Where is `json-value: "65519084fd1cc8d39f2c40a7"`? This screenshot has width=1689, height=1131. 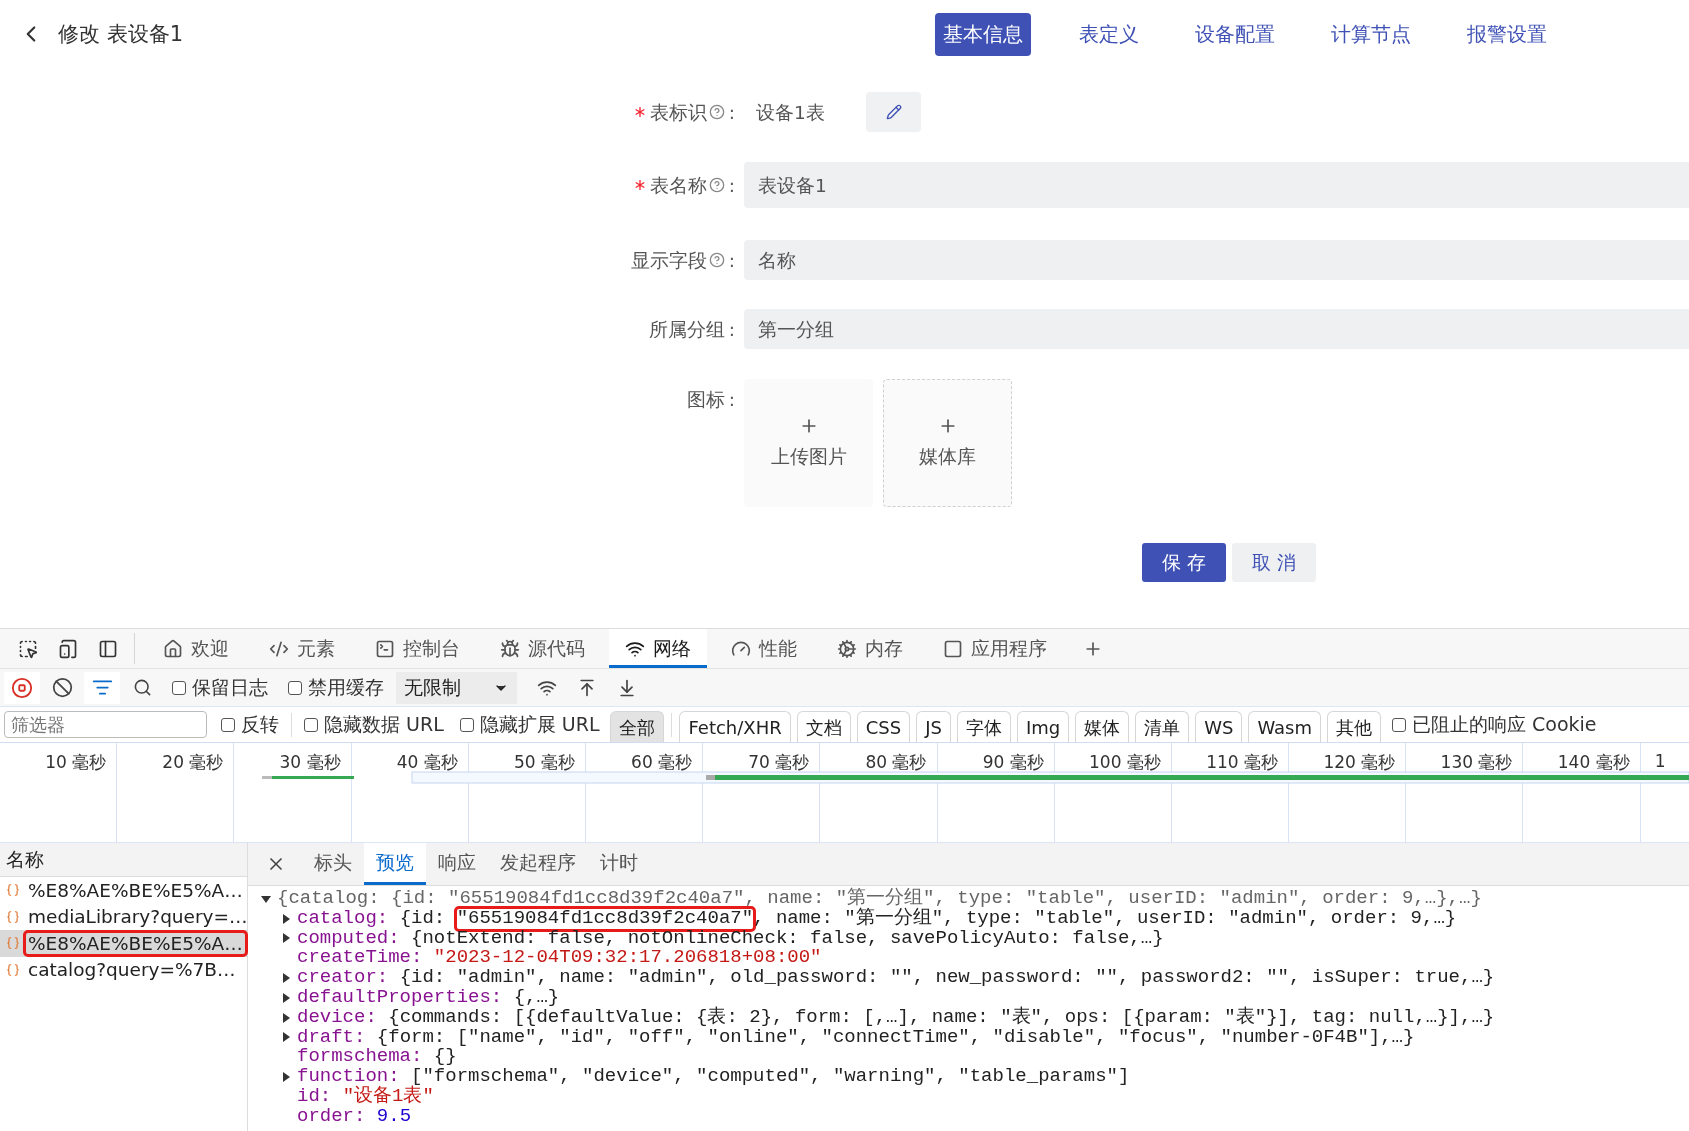 json-value: "65519084fd1cc8d39f2c40a7" is located at coordinates (605, 918).